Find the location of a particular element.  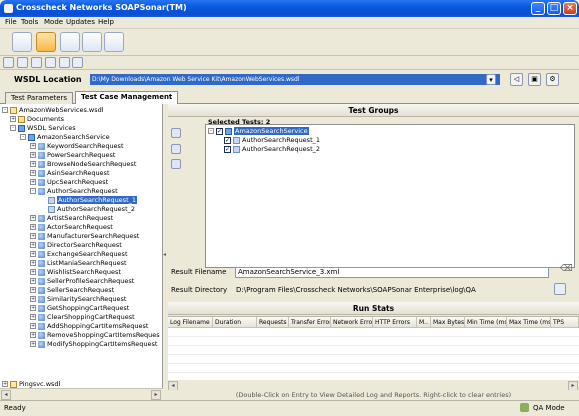

scroll-left-icon: ◂ is located at coordinates (6, 395).